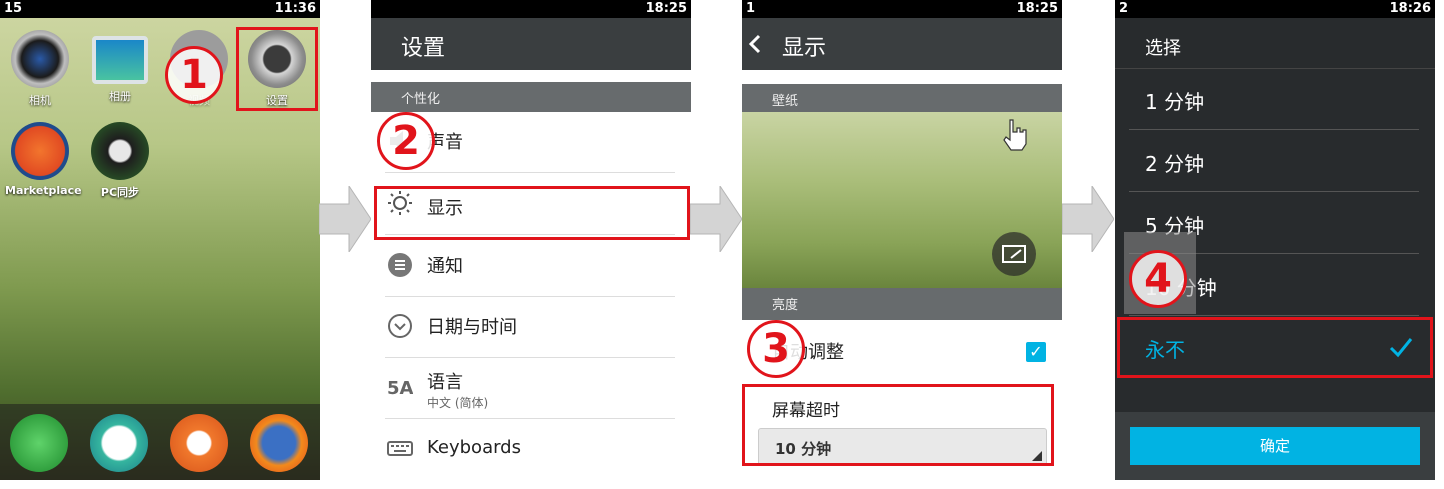  What do you see at coordinates (531, 44) in the screenshot?
I see `header: 设置` at bounding box center [531, 44].